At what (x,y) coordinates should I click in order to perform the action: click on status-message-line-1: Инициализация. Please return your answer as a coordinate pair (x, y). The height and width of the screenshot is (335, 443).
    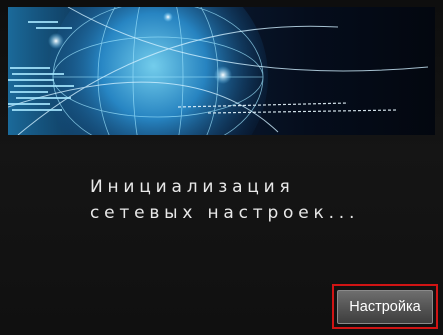
    Looking at the image, I should click on (192, 187).